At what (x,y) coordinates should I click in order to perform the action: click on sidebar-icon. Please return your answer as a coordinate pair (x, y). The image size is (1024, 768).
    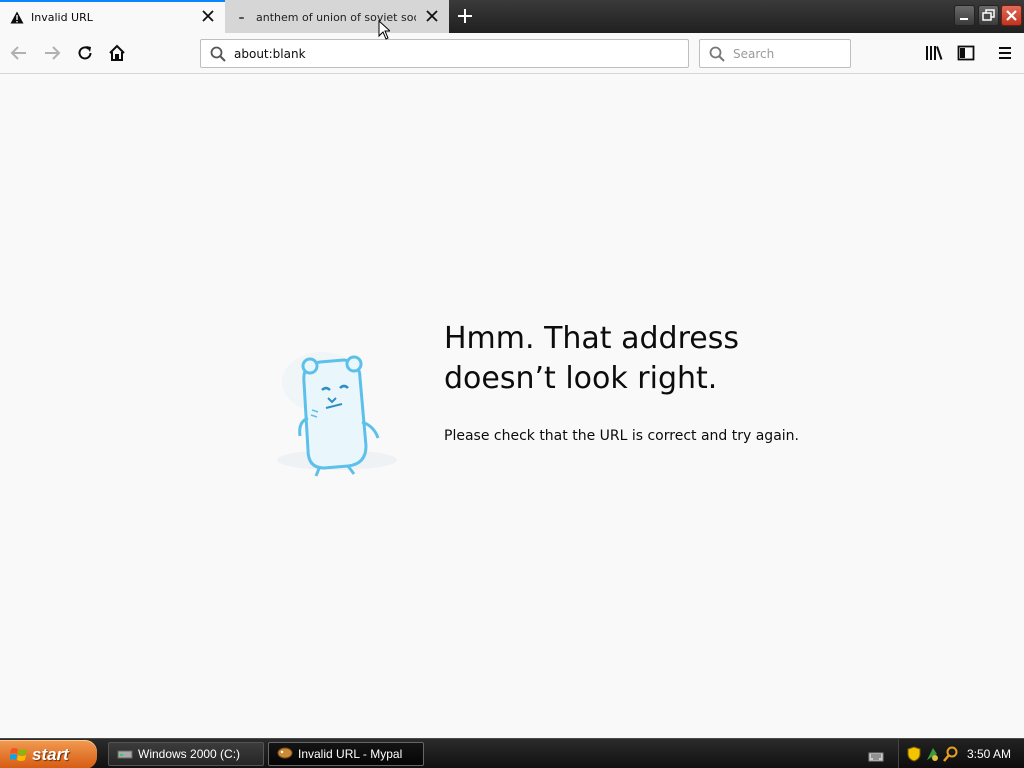
    Looking at the image, I should click on (966, 53).